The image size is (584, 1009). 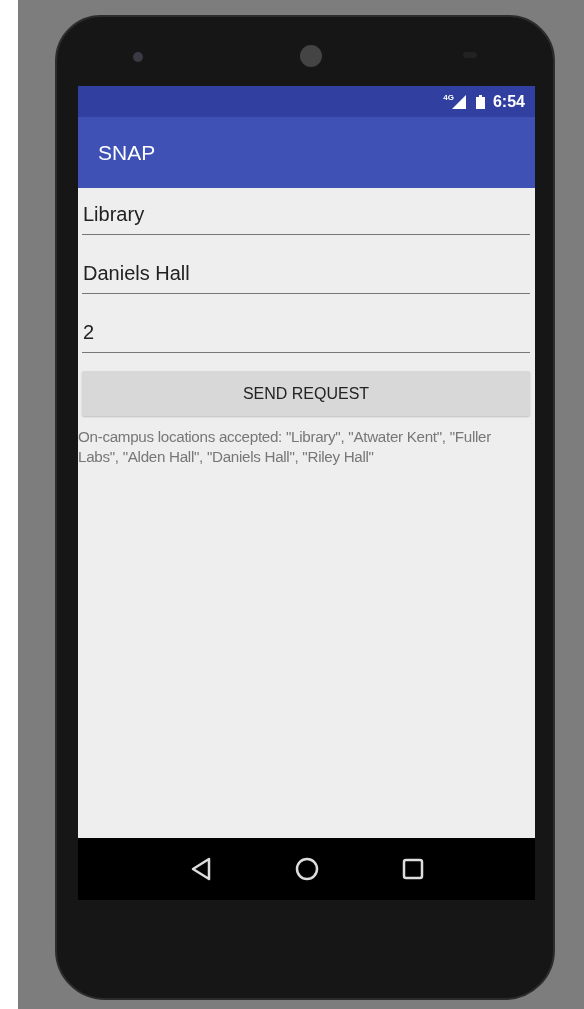 I want to click on back-icon, so click(x=200, y=869).